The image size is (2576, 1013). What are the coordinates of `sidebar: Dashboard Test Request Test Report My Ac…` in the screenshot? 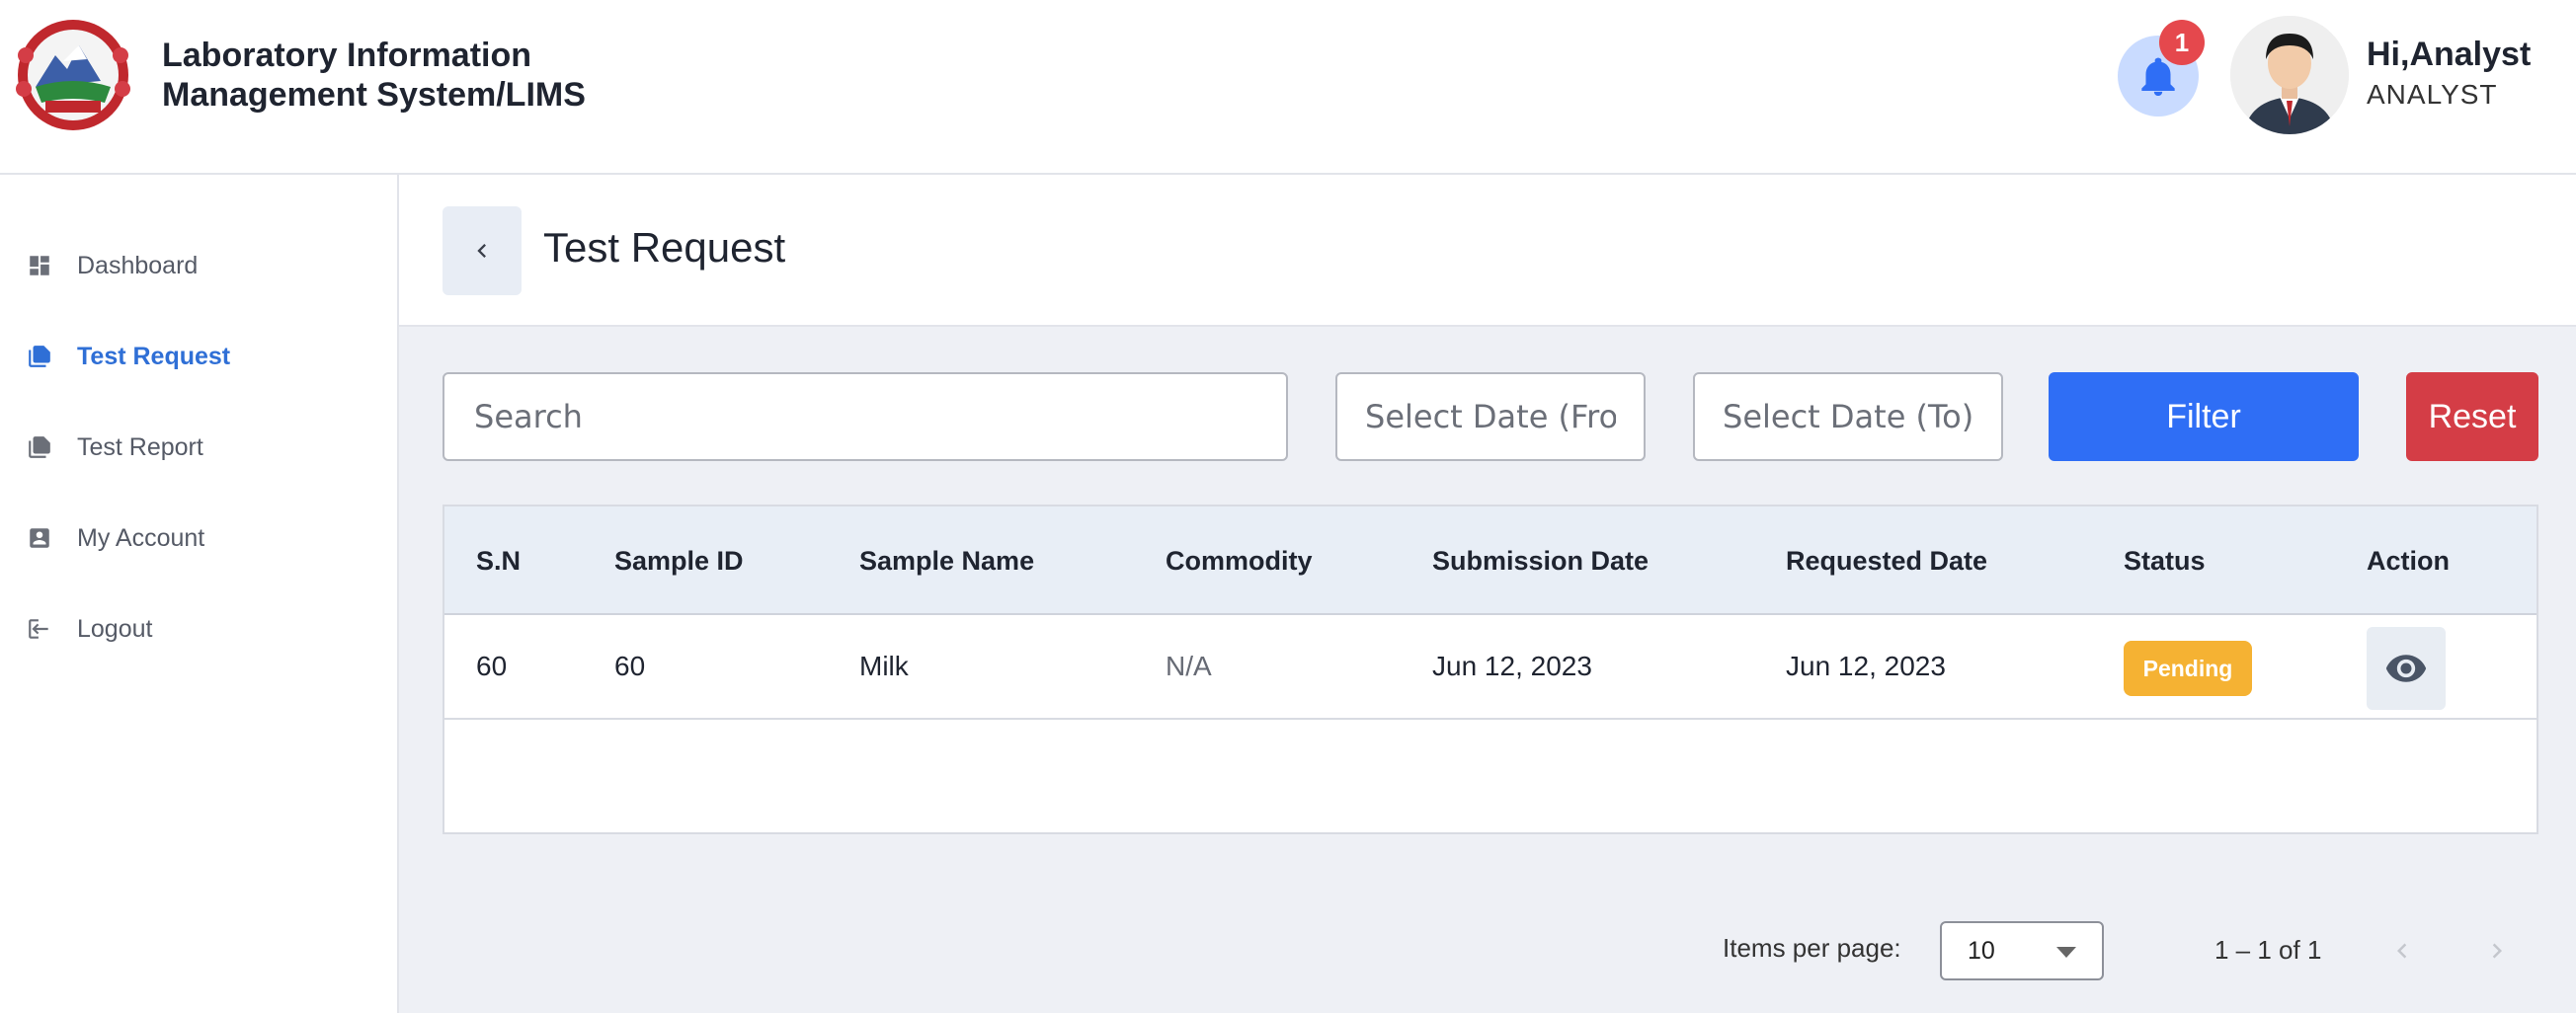 It's located at (199, 594).